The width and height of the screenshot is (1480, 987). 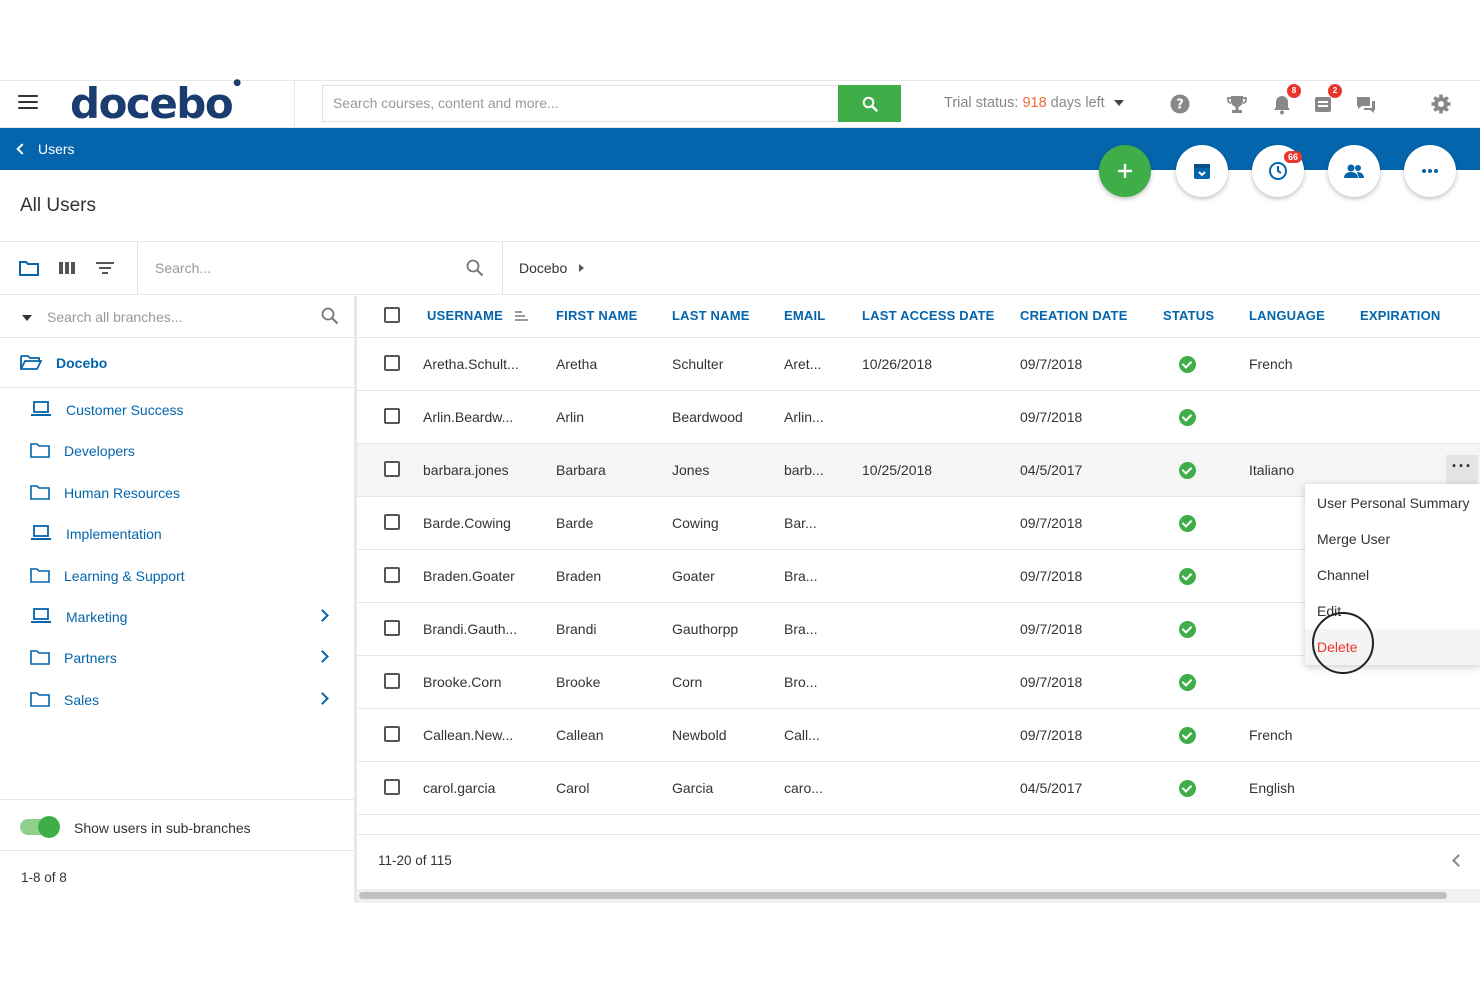 What do you see at coordinates (1237, 104) in the screenshot?
I see `trophy-icon` at bounding box center [1237, 104].